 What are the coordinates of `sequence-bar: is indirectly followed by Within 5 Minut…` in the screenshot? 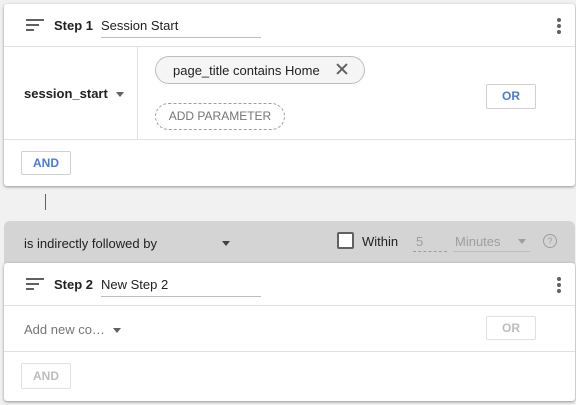 It's located at (289, 244).